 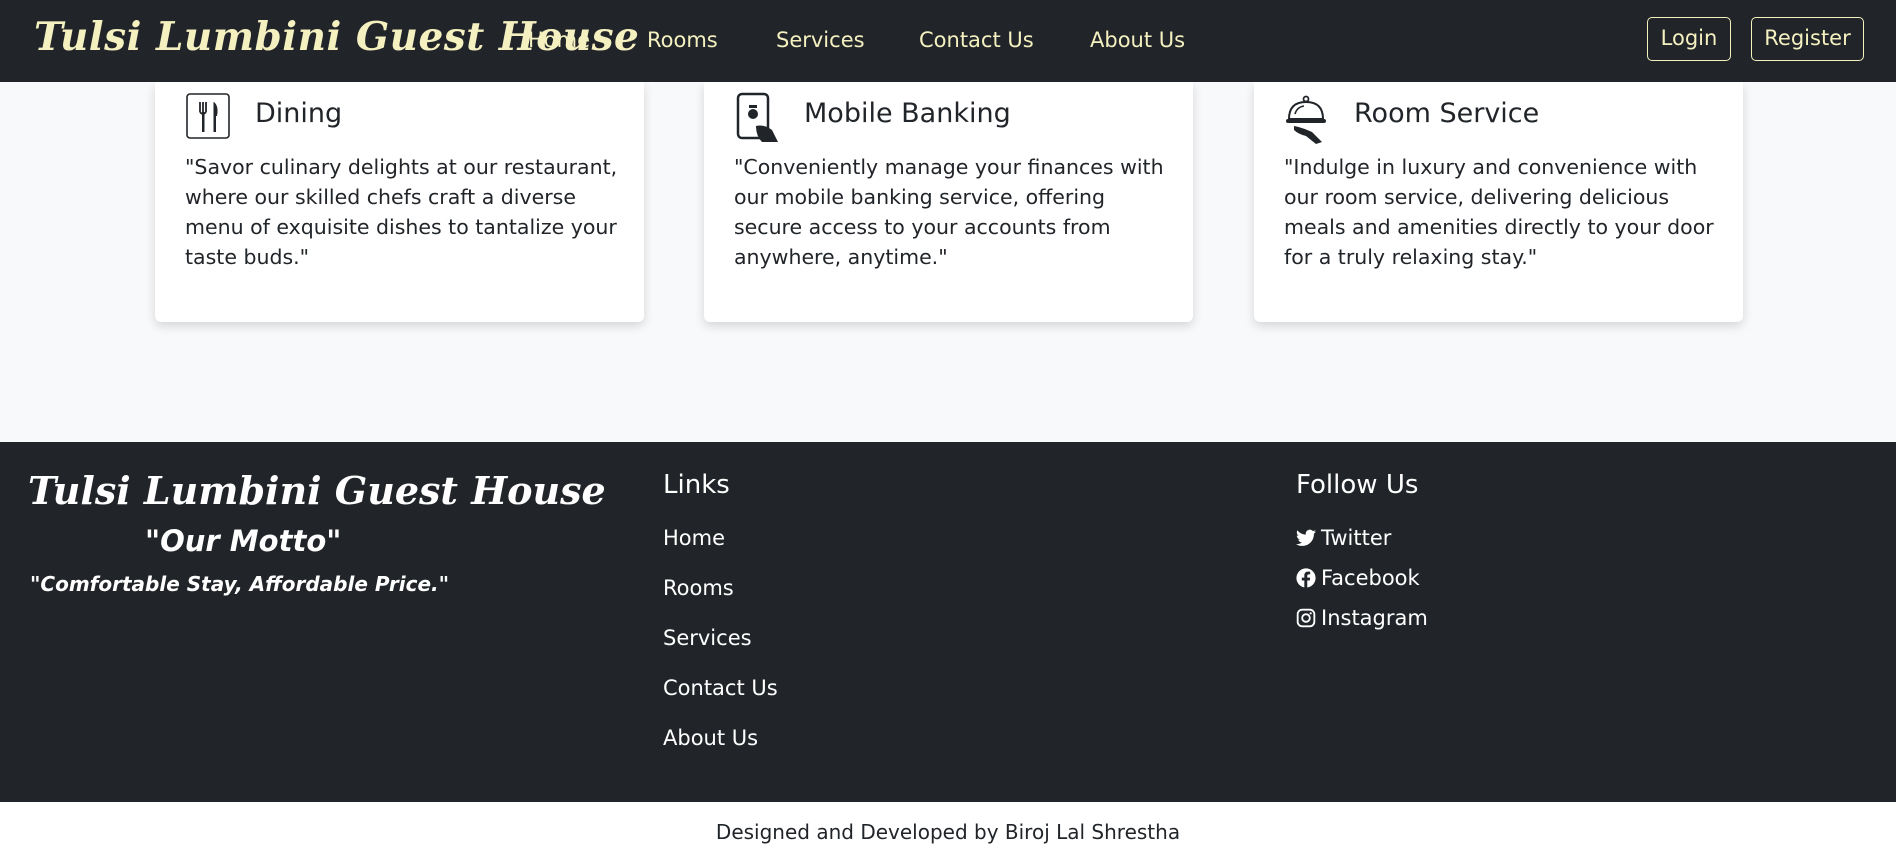 What do you see at coordinates (1374, 618) in the screenshot?
I see `social-label: Instagram` at bounding box center [1374, 618].